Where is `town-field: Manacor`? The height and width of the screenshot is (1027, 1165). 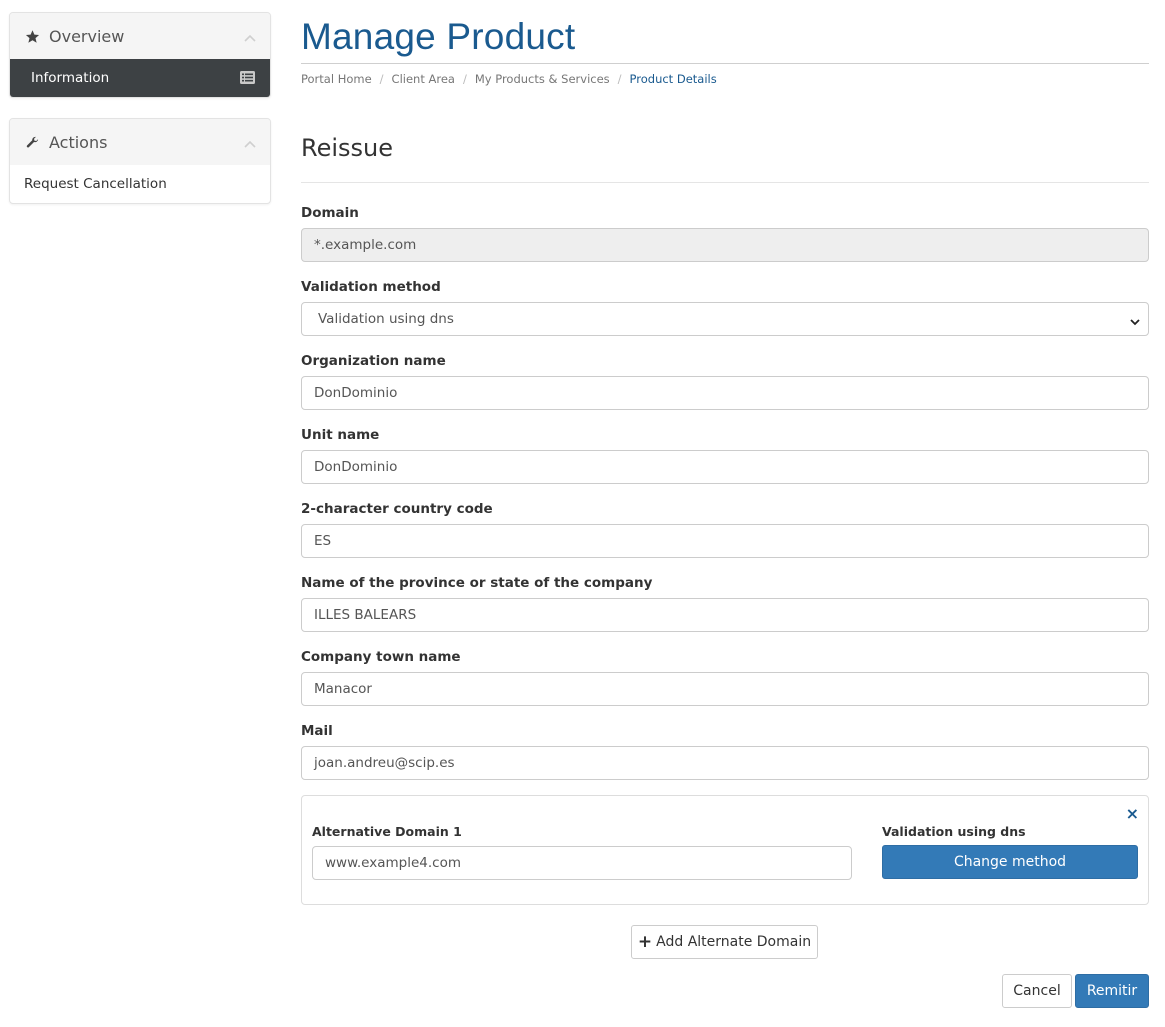 town-field: Manacor is located at coordinates (725, 689).